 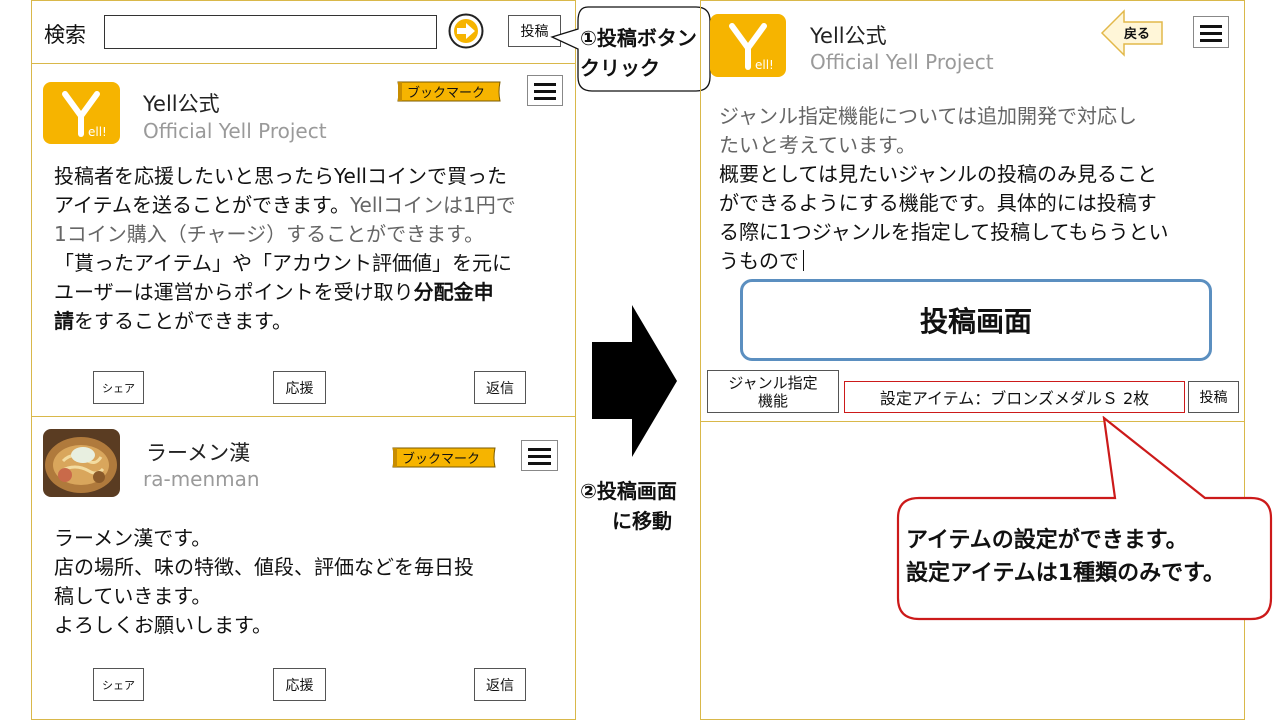 I want to click on post-body-line: ユーザーは運営からポイントを受け取り分配金申, so click(x=274, y=292).